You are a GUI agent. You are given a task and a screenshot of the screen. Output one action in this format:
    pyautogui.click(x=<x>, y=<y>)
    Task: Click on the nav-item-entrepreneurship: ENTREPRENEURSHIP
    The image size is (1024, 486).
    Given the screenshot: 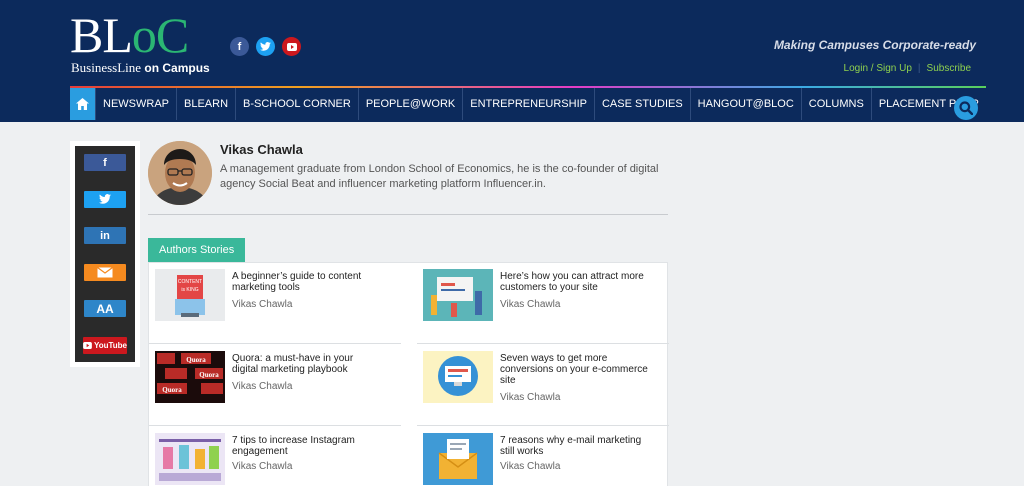 What is the action you would take?
    pyautogui.click(x=529, y=104)
    